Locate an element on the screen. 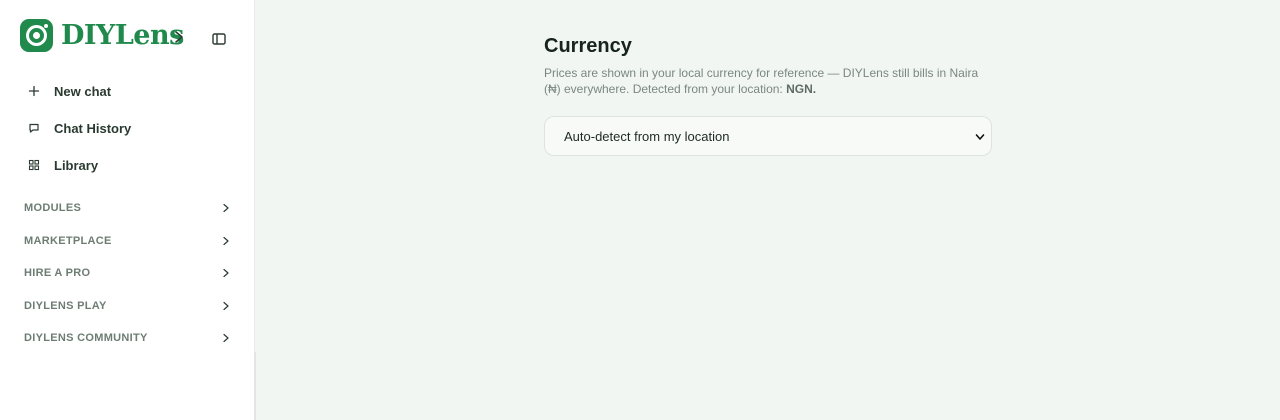 The width and height of the screenshot is (1280, 420). chevron-down-icon is located at coordinates (980, 137).